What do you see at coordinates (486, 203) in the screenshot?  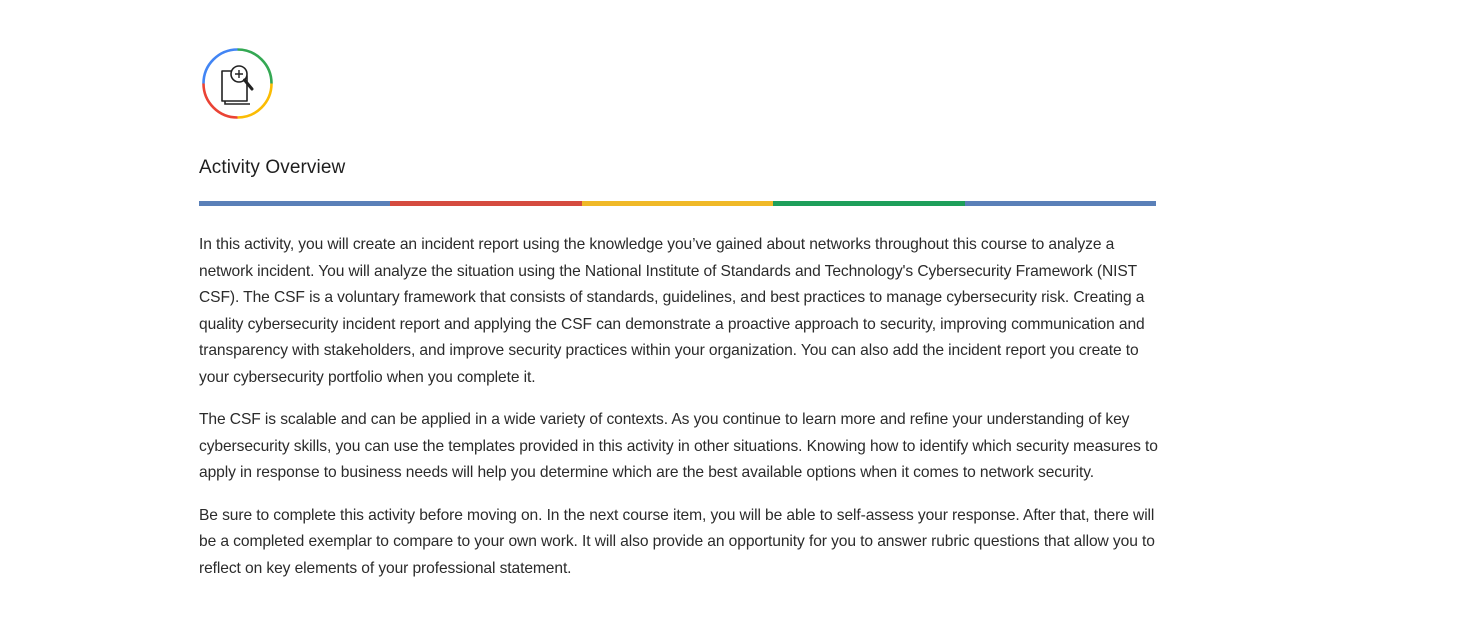 I see `divider-segment-red` at bounding box center [486, 203].